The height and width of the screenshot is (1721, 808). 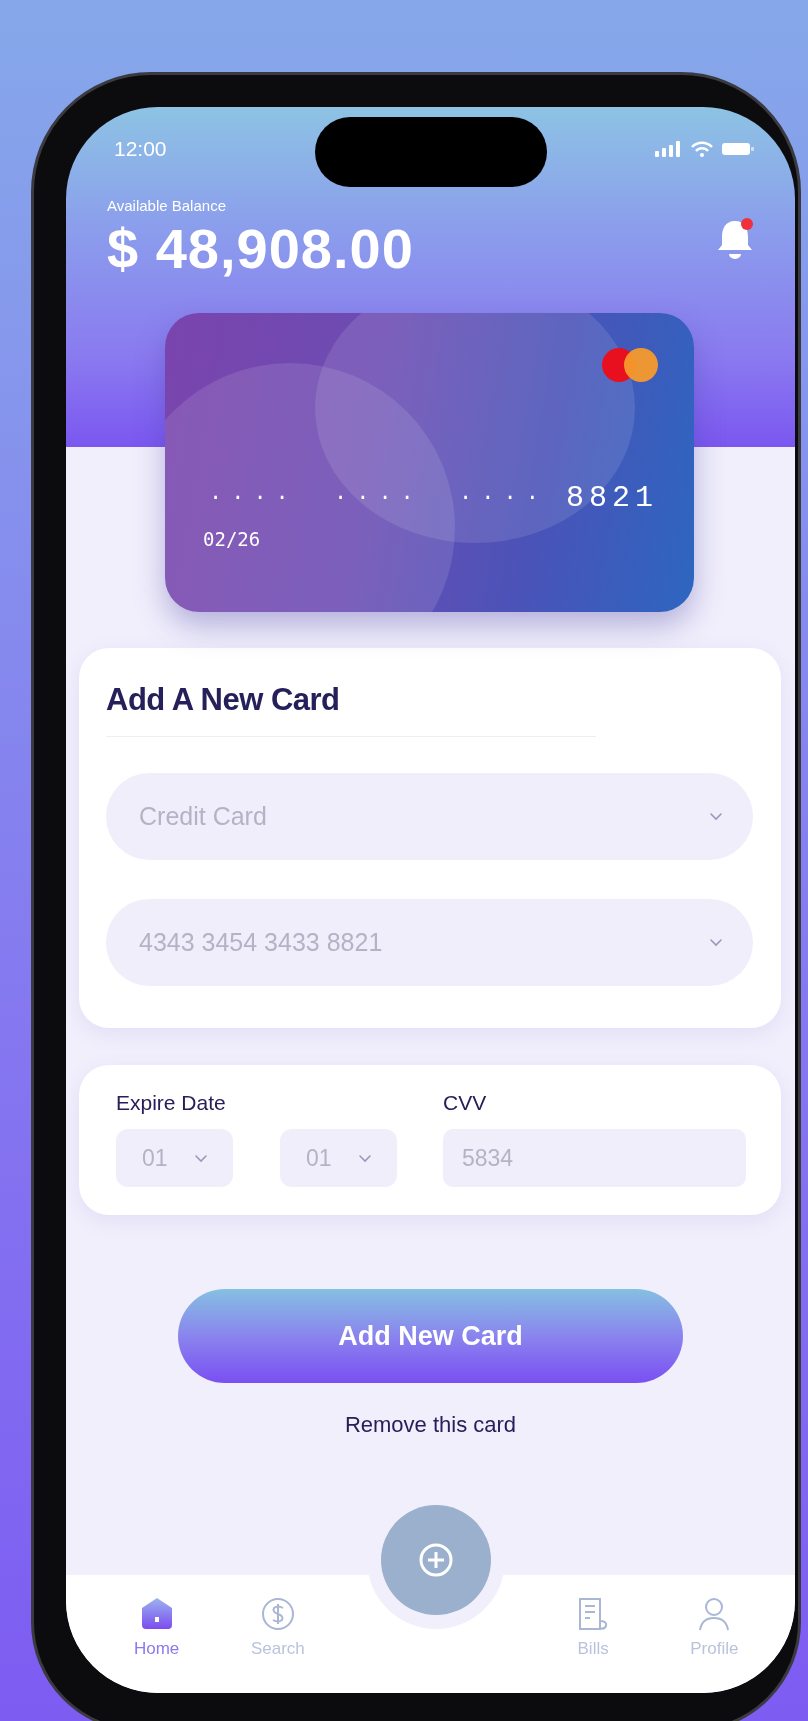 I want to click on dropdown-field: 4343 3454 3433 8821, so click(x=429, y=942).